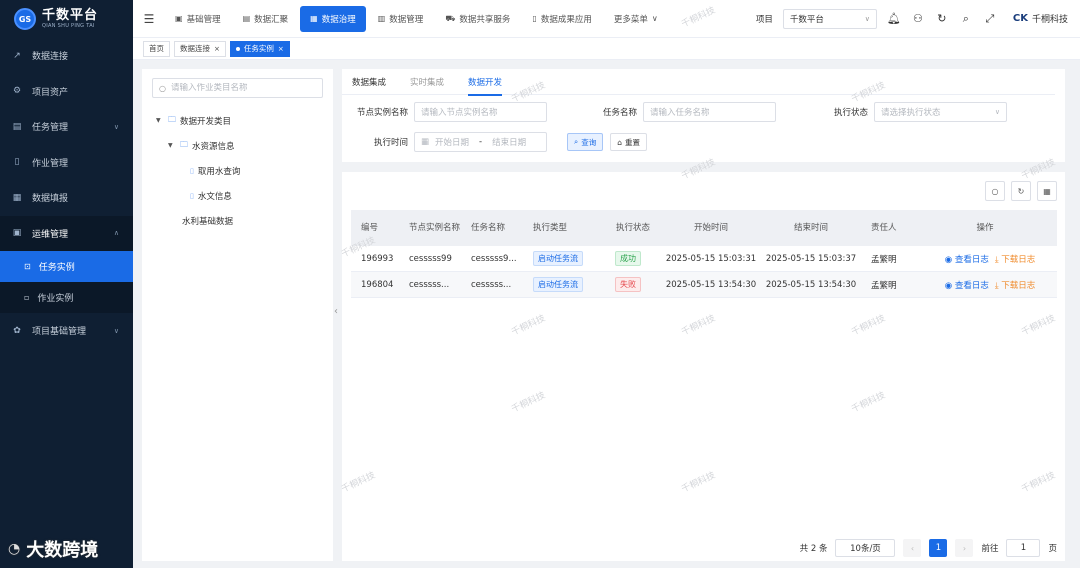 This screenshot has width=1080, height=568. I want to click on sidebar-item-task-management: ▤ 任务管理 ∨, so click(66, 127).